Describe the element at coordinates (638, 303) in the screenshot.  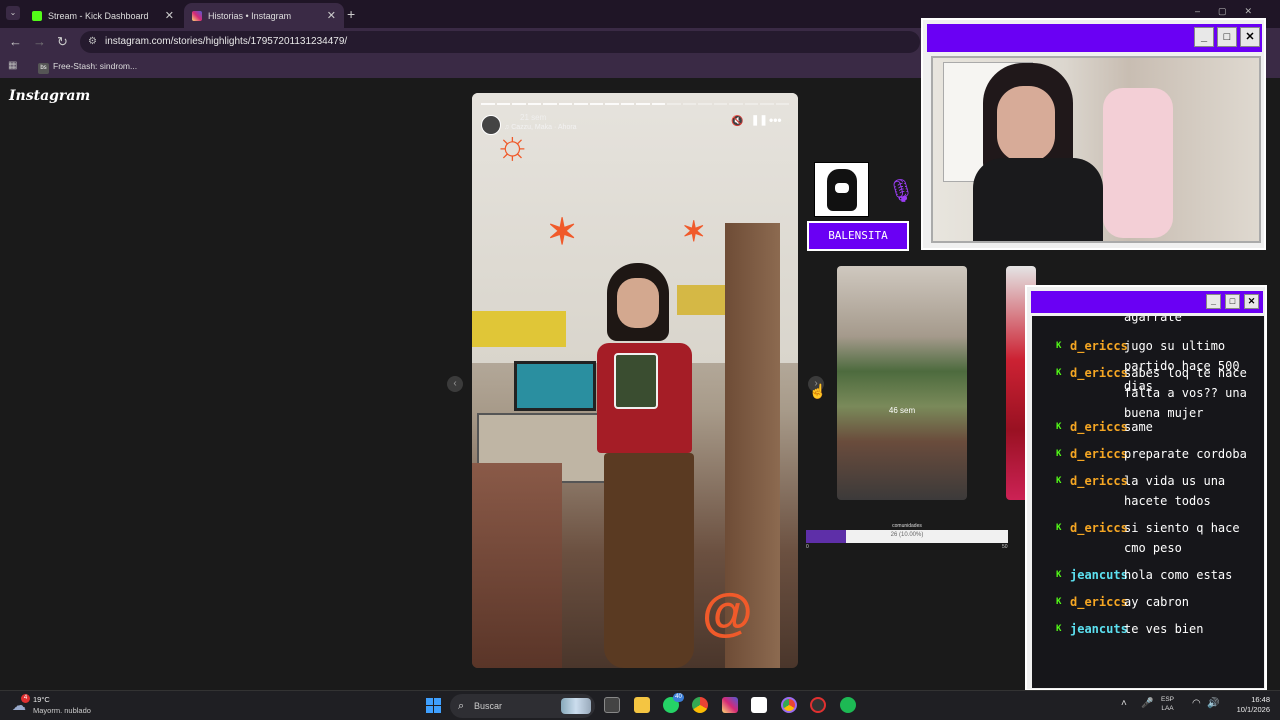
I see `story-person` at that location.